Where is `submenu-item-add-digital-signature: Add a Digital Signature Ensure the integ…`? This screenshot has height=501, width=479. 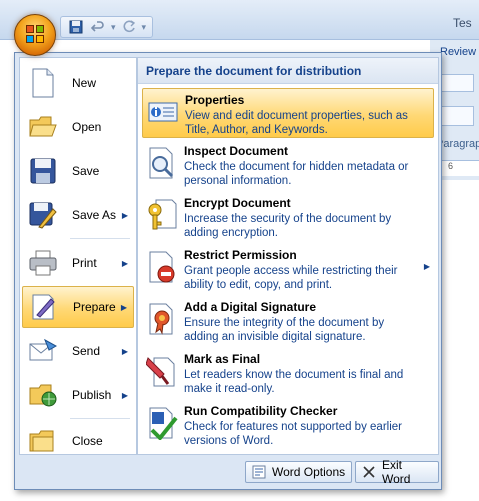 submenu-item-add-digital-signature: Add a Digital Signature Ensure the integ… is located at coordinates (288, 321).